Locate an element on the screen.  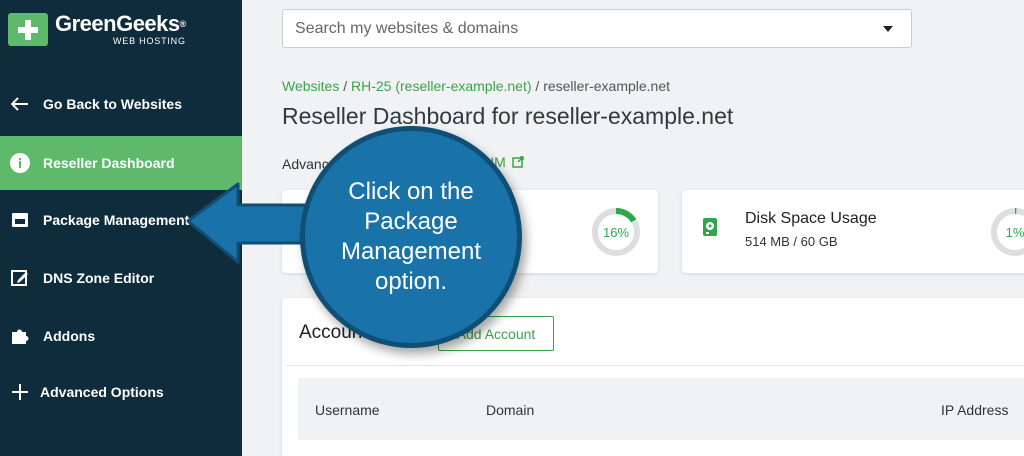
sidebar-item-label: Advanced Options is located at coordinates (102, 392).